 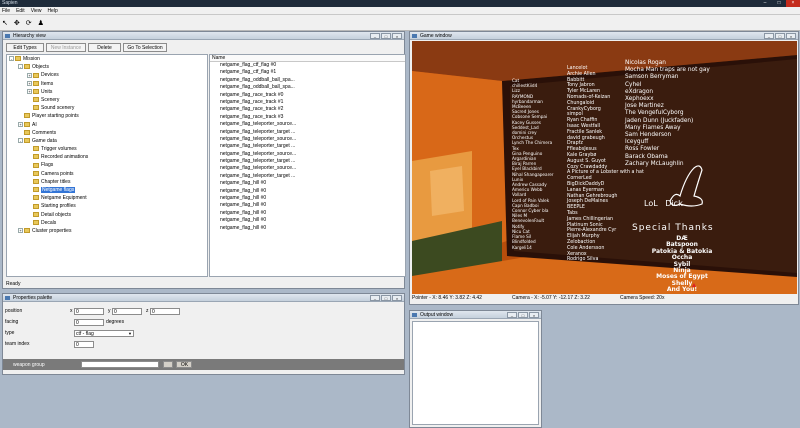 I want to click on go-to-selection-button: Go To Selection, so click(x=145, y=47).